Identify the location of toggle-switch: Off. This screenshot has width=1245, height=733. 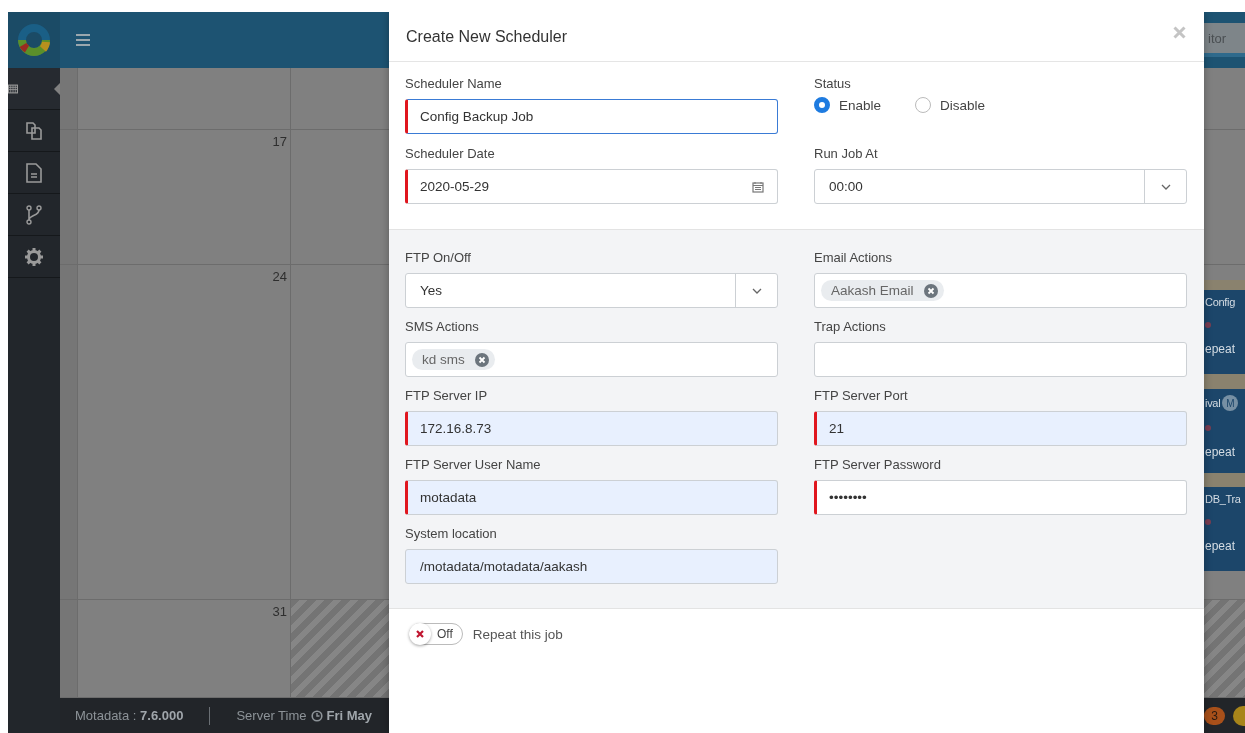
(436, 634).